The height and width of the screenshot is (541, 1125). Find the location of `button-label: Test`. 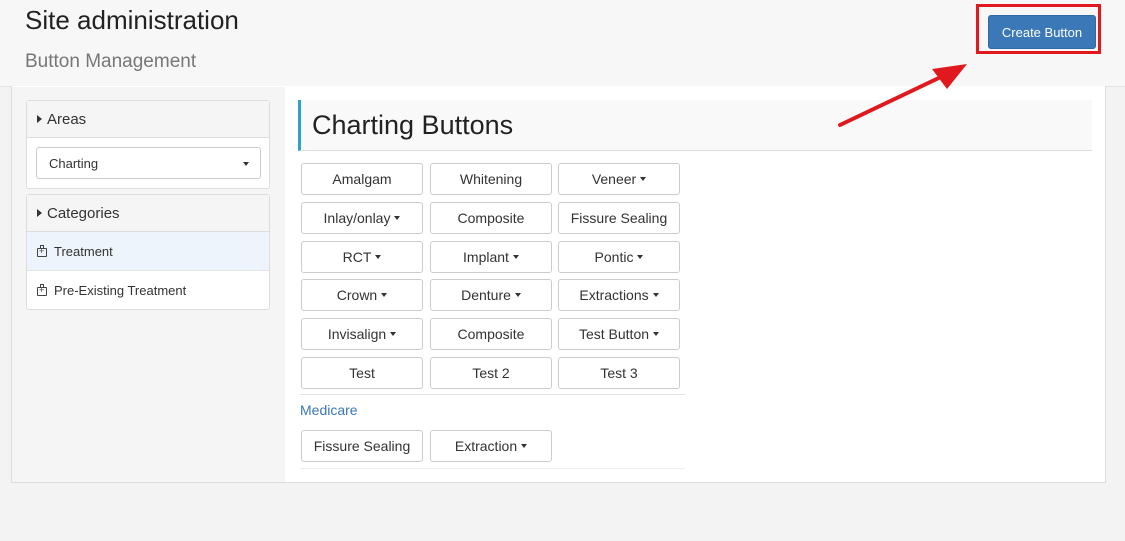

button-label: Test is located at coordinates (362, 373).